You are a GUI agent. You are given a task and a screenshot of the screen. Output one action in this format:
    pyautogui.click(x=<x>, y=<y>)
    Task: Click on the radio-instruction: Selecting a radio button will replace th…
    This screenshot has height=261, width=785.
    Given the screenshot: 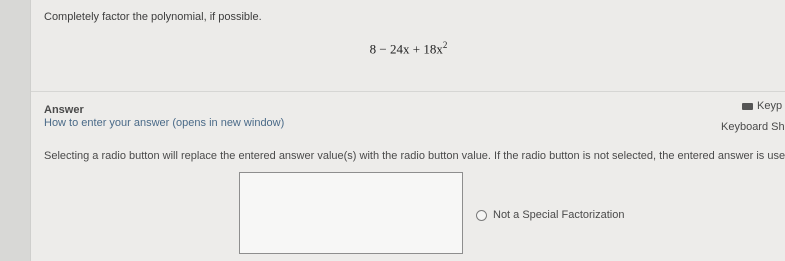 What is the action you would take?
    pyautogui.click(x=414, y=156)
    